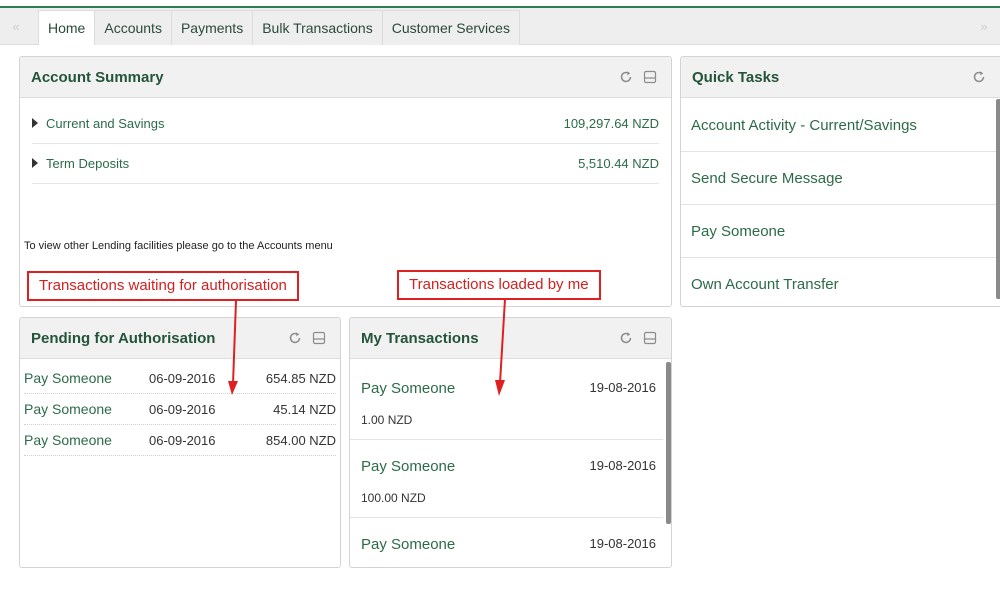 This screenshot has height=592, width=1000. Describe the element at coordinates (123, 338) in the screenshot. I see `pending-title: Pending for Authorisation` at that location.